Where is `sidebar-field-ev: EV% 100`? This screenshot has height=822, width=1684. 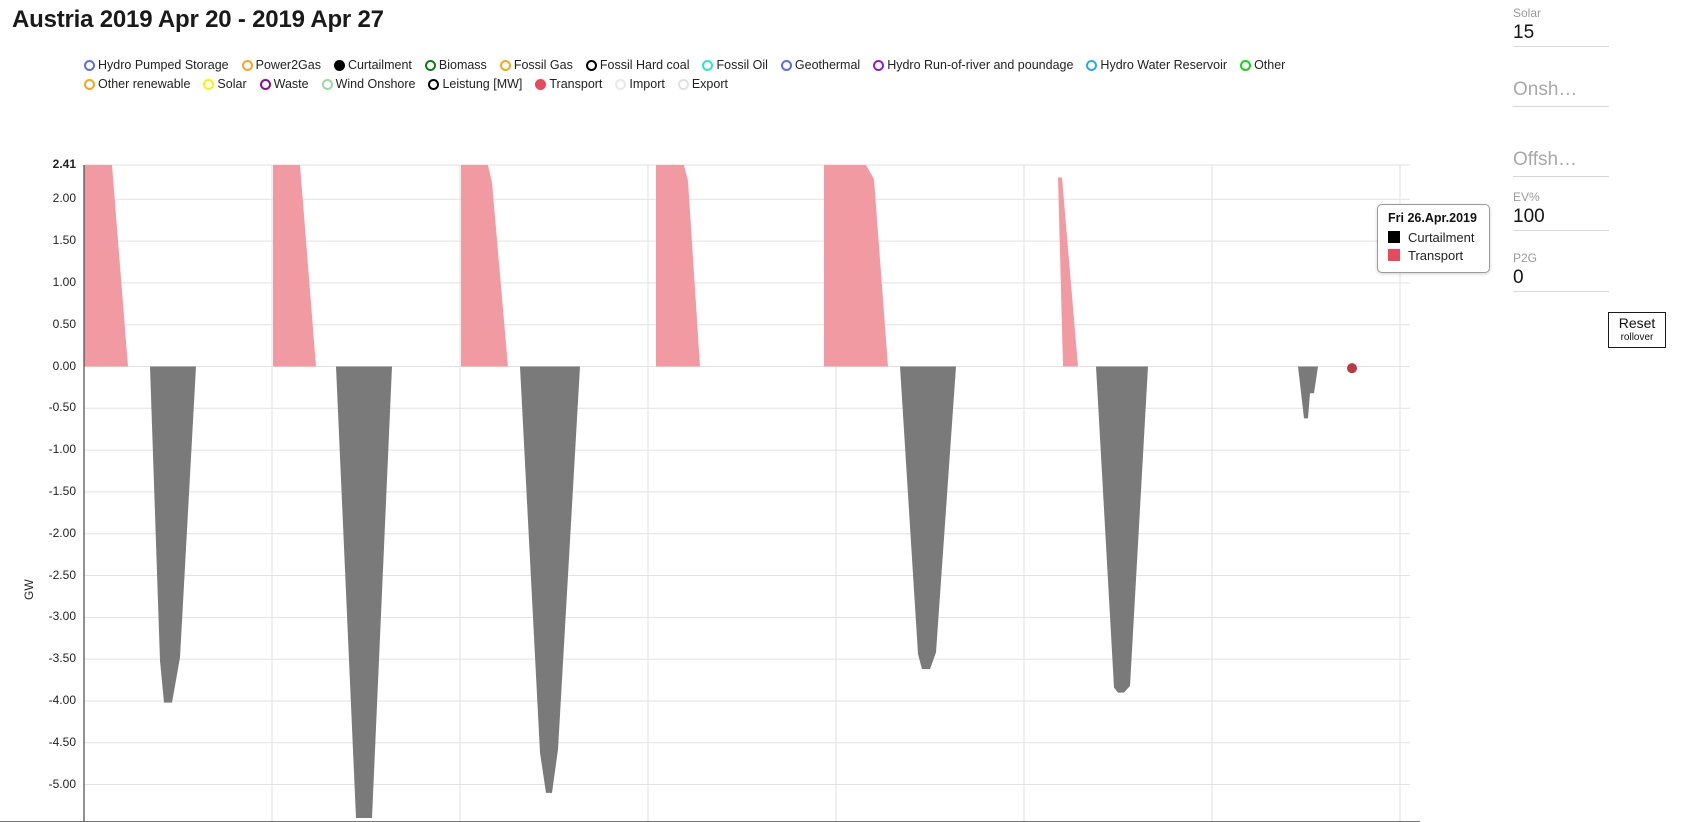 sidebar-field-ev: EV% 100 is located at coordinates (1561, 210).